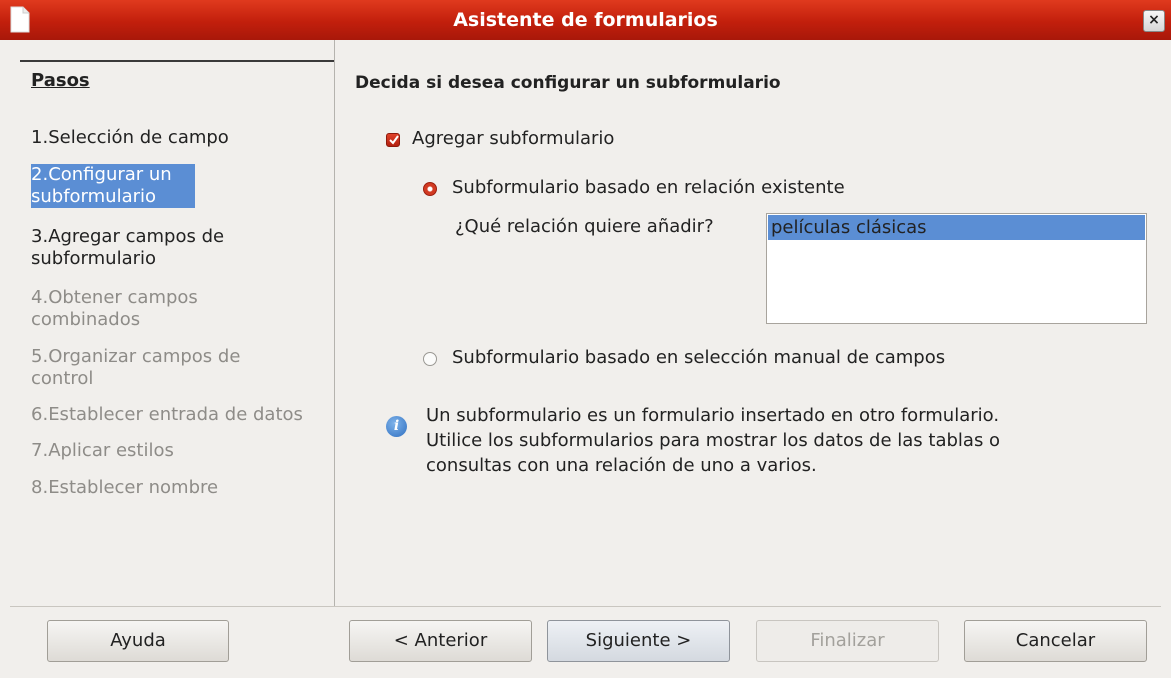 The width and height of the screenshot is (1171, 678). I want to click on step-label: Obtener campos combinados, so click(114, 308).